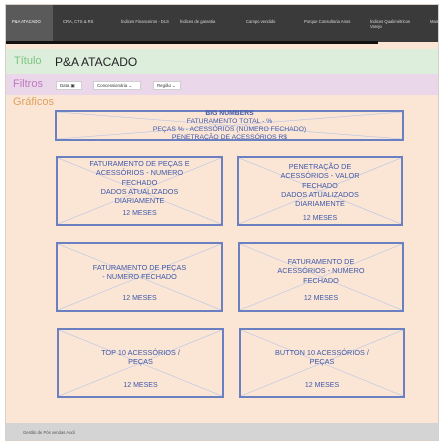 The height and width of the screenshot is (445, 443). I want to click on card-line: - NUMERO FECHADO, so click(139, 277).